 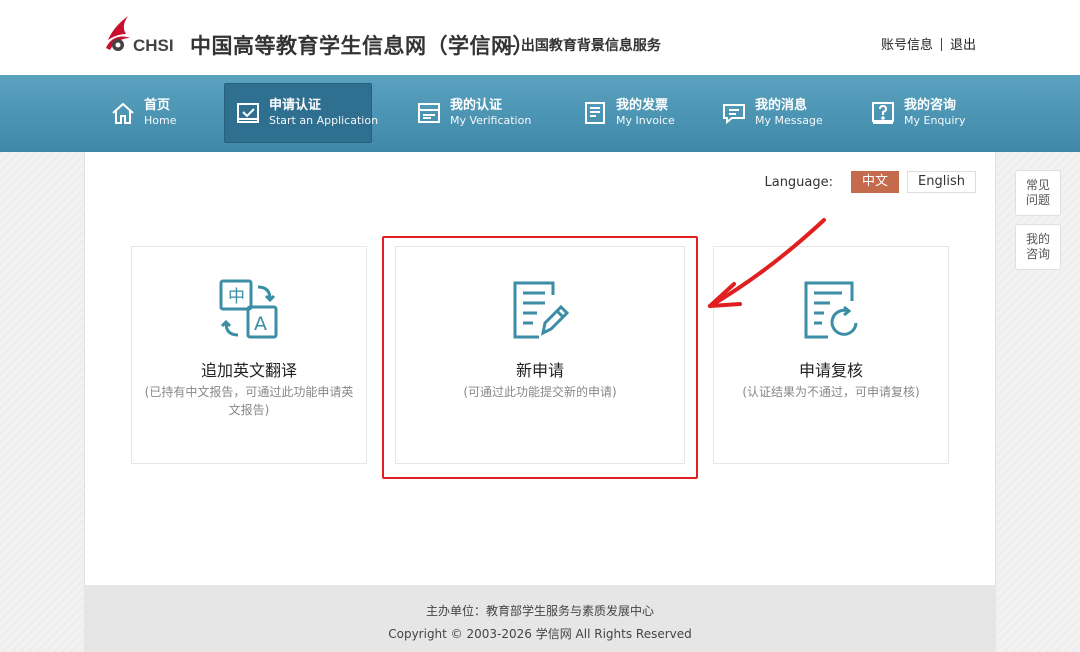 What do you see at coordinates (935, 121) in the screenshot?
I see `nav-label-en: My Enquiry` at bounding box center [935, 121].